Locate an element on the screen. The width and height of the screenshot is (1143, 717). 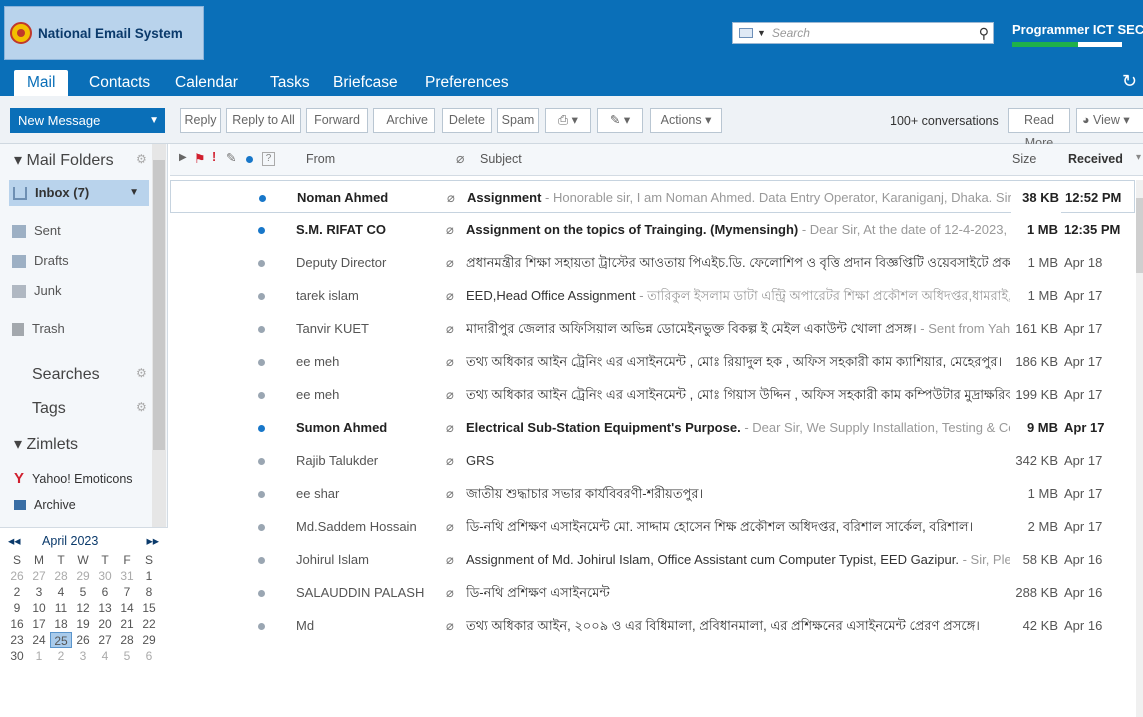
unread-status-icon is located at coordinates (249, 159).